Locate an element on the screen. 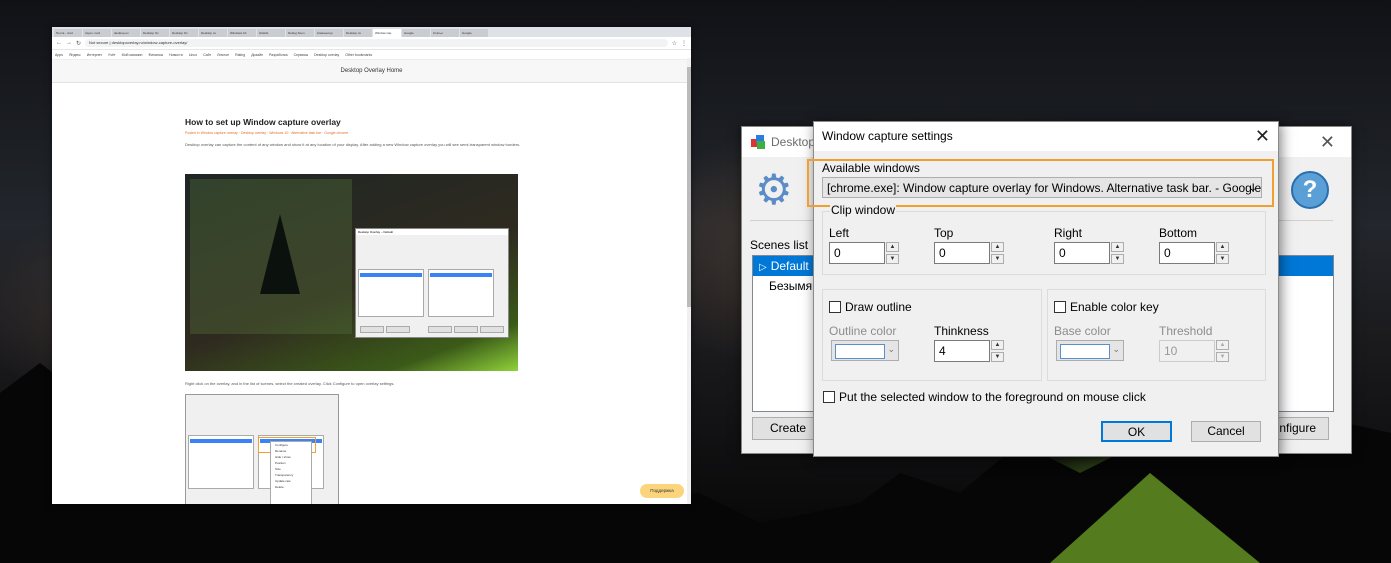 The width and height of the screenshot is (1391, 563). scrollbar-thumb is located at coordinates (689, 187).